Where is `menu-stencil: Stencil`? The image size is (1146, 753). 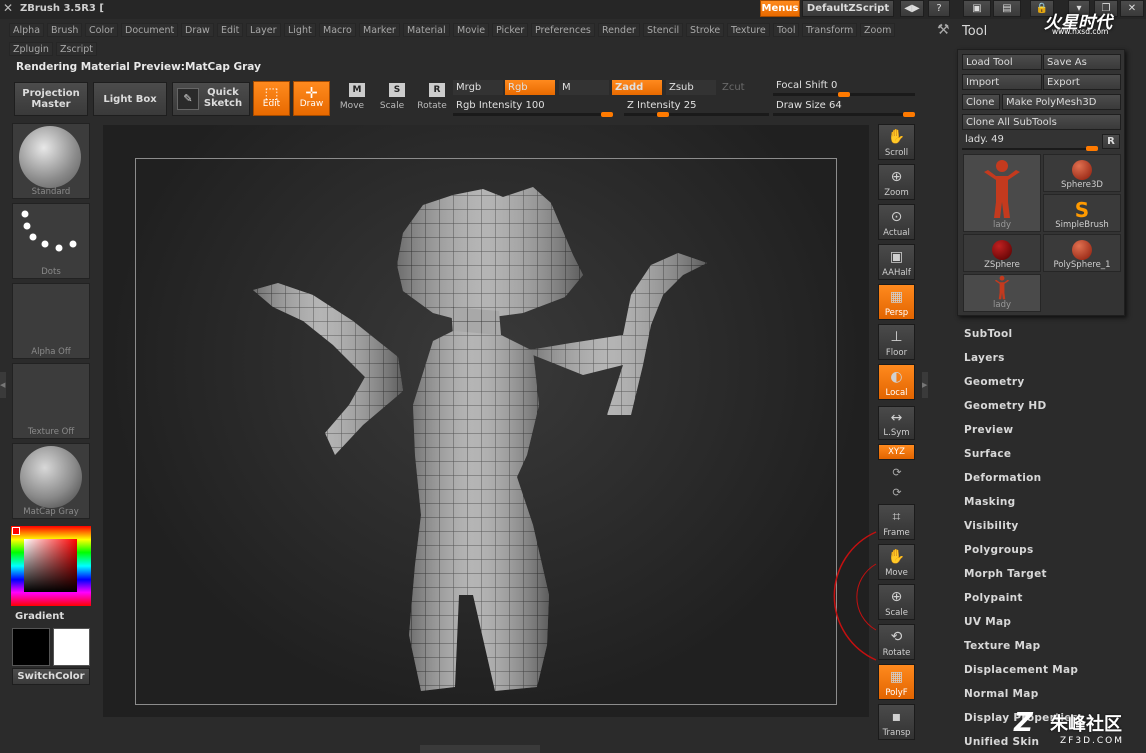 menu-stencil: Stencil is located at coordinates (663, 30).